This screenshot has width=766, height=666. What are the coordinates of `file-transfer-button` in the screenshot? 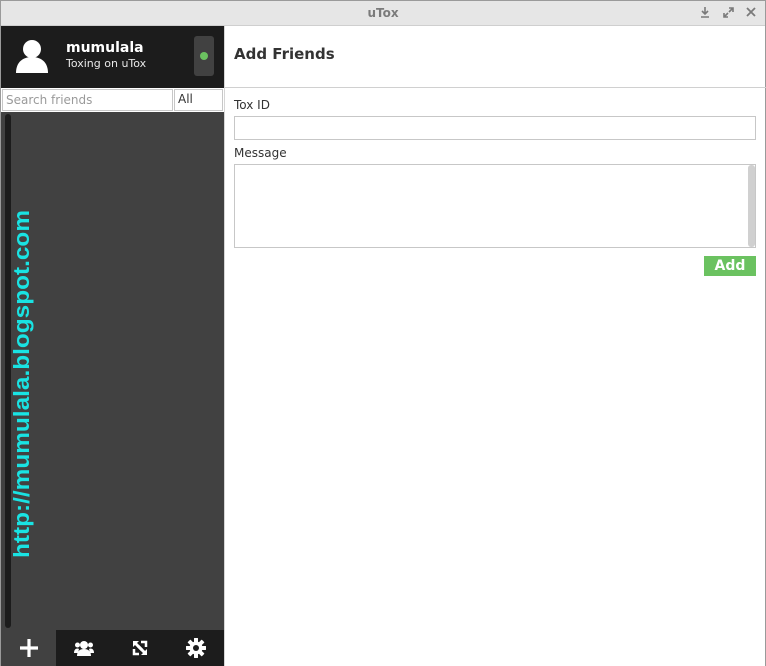 It's located at (140, 648).